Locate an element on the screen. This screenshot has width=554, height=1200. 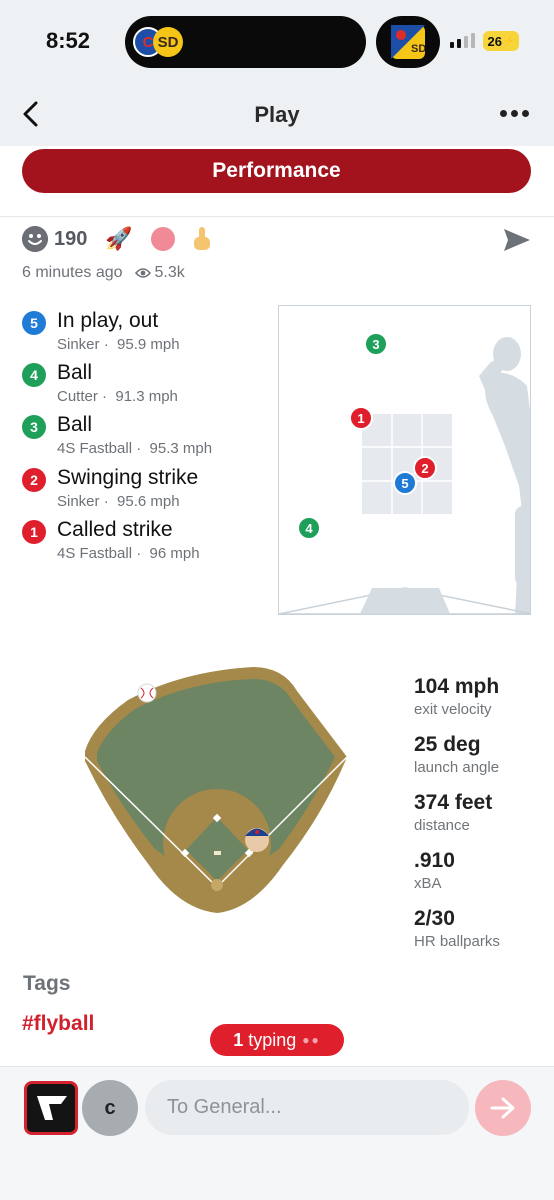
rocket-reaction-icon: 🚀 is located at coordinates (118, 239).